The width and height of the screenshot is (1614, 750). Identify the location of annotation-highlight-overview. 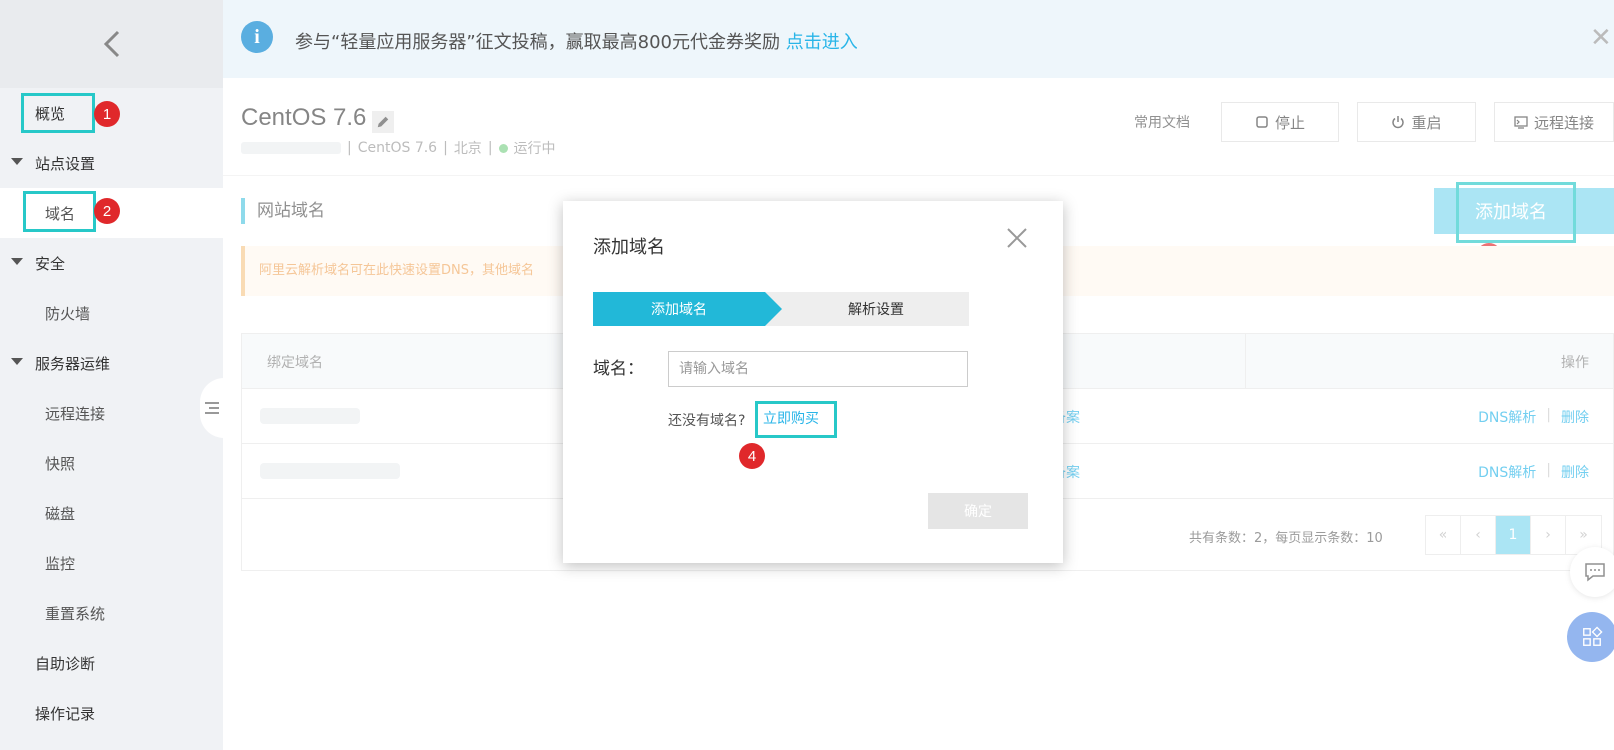
(58, 113).